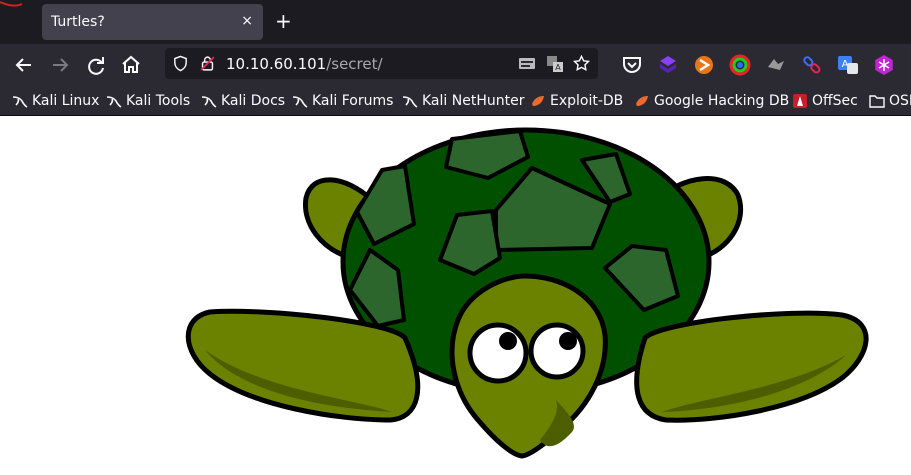 The width and height of the screenshot is (911, 475). What do you see at coordinates (283, 21) in the screenshot?
I see `new-tab-button: +` at bounding box center [283, 21].